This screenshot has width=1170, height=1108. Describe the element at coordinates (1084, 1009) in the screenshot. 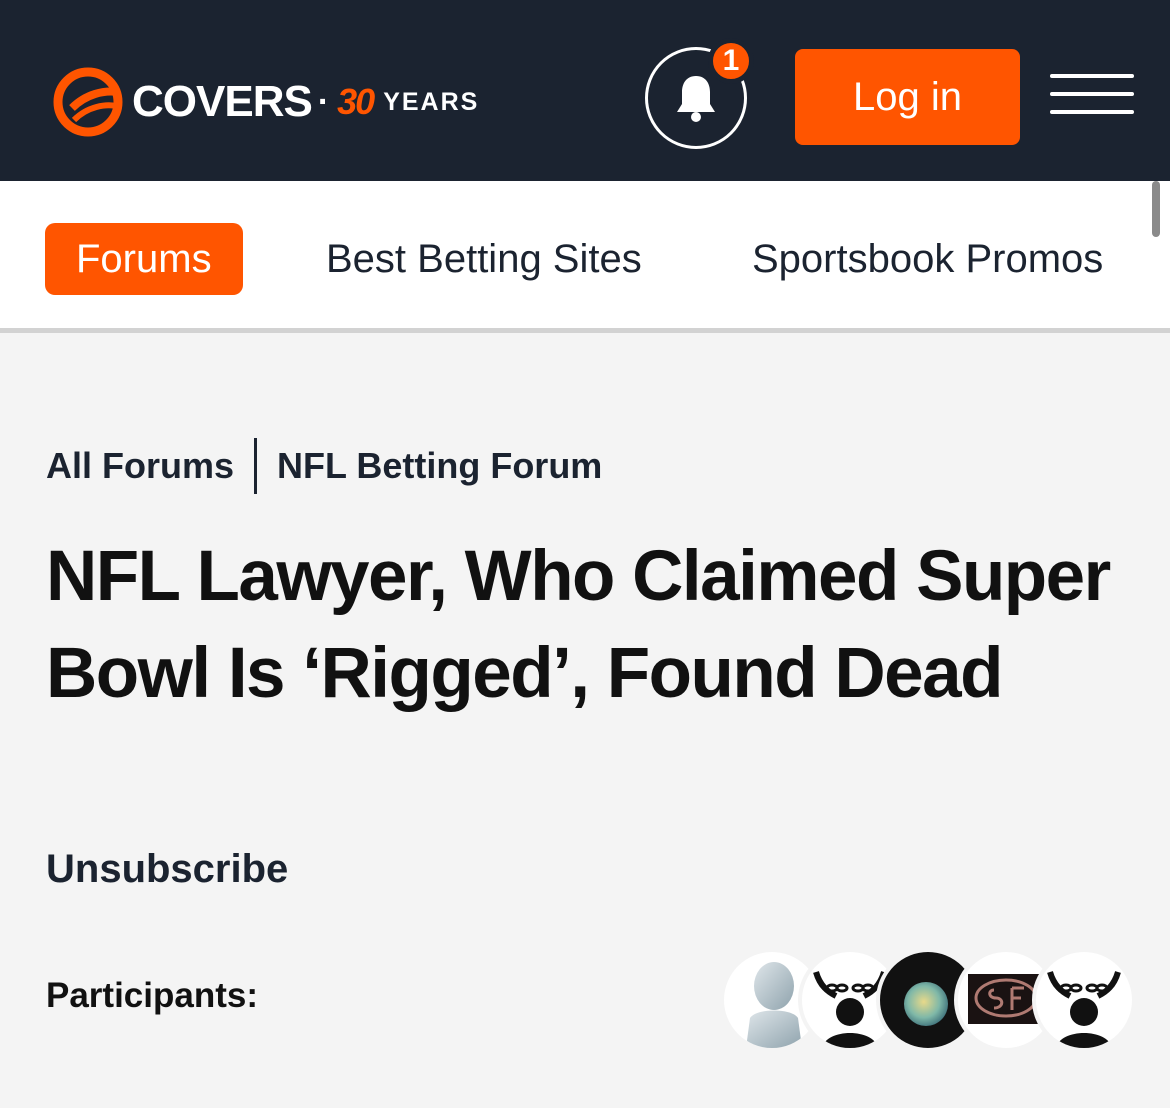

I see `broken-chains-silhouette-avatar` at that location.